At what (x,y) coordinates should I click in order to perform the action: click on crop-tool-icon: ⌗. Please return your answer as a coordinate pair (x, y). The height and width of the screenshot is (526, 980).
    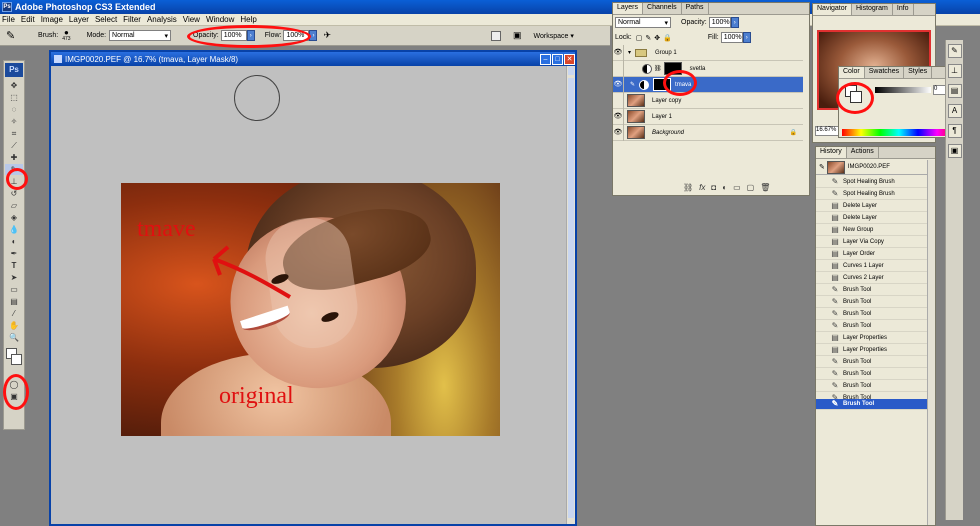
    Looking at the image, I should click on (14, 133).